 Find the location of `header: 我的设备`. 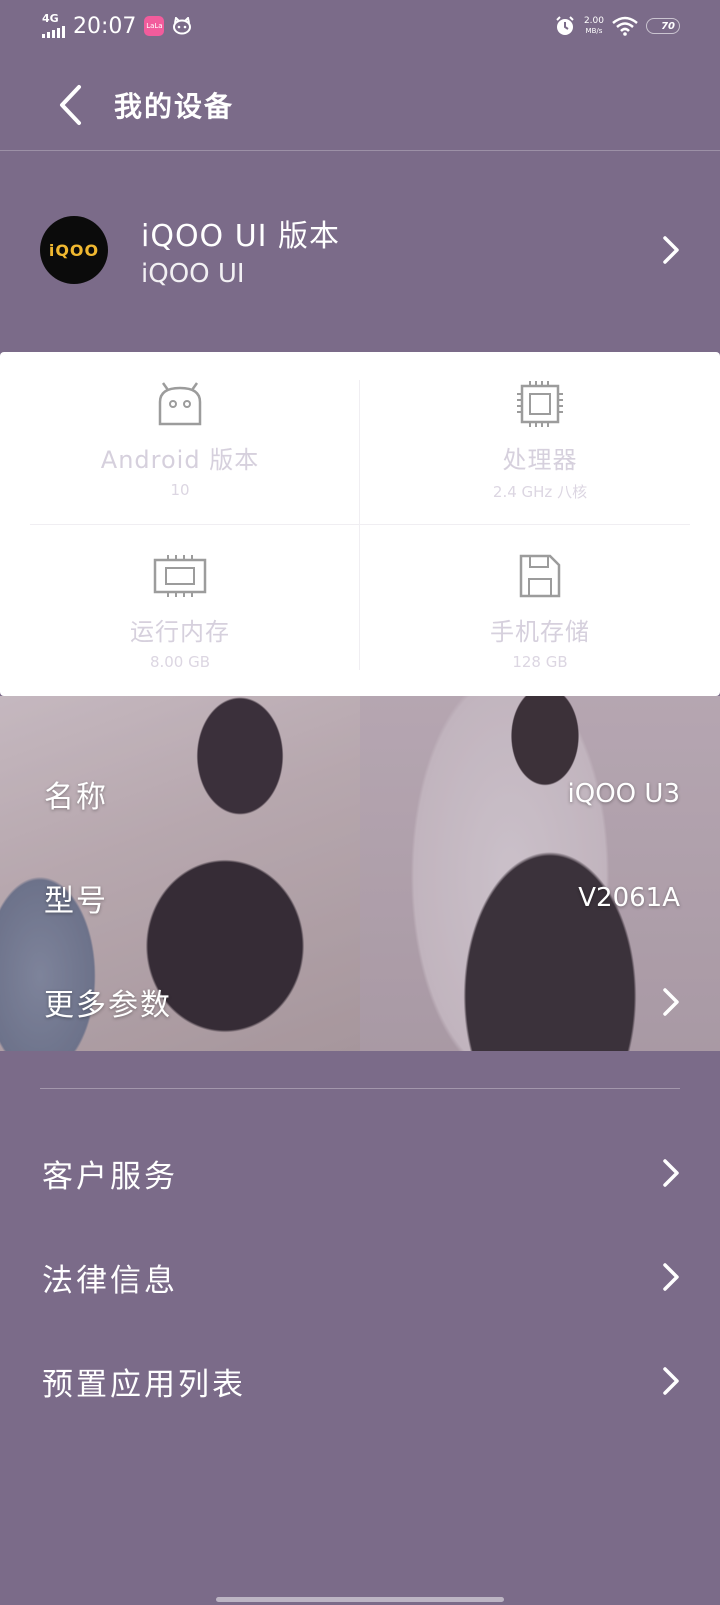

header: 我的设备 is located at coordinates (360, 105).